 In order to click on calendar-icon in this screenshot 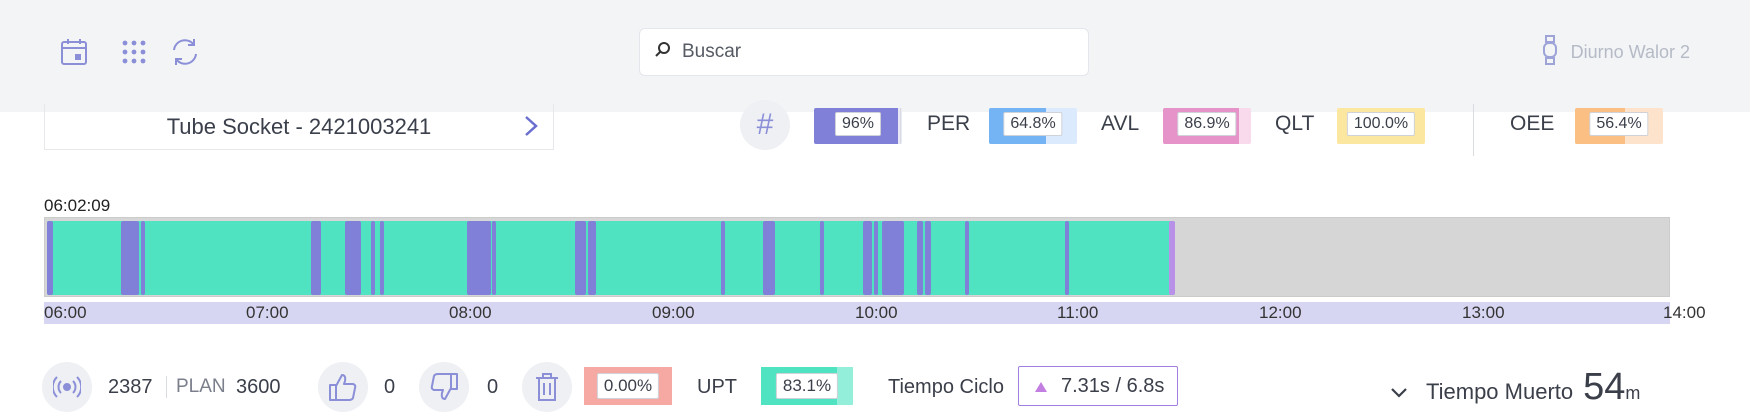, I will do `click(74, 52)`.